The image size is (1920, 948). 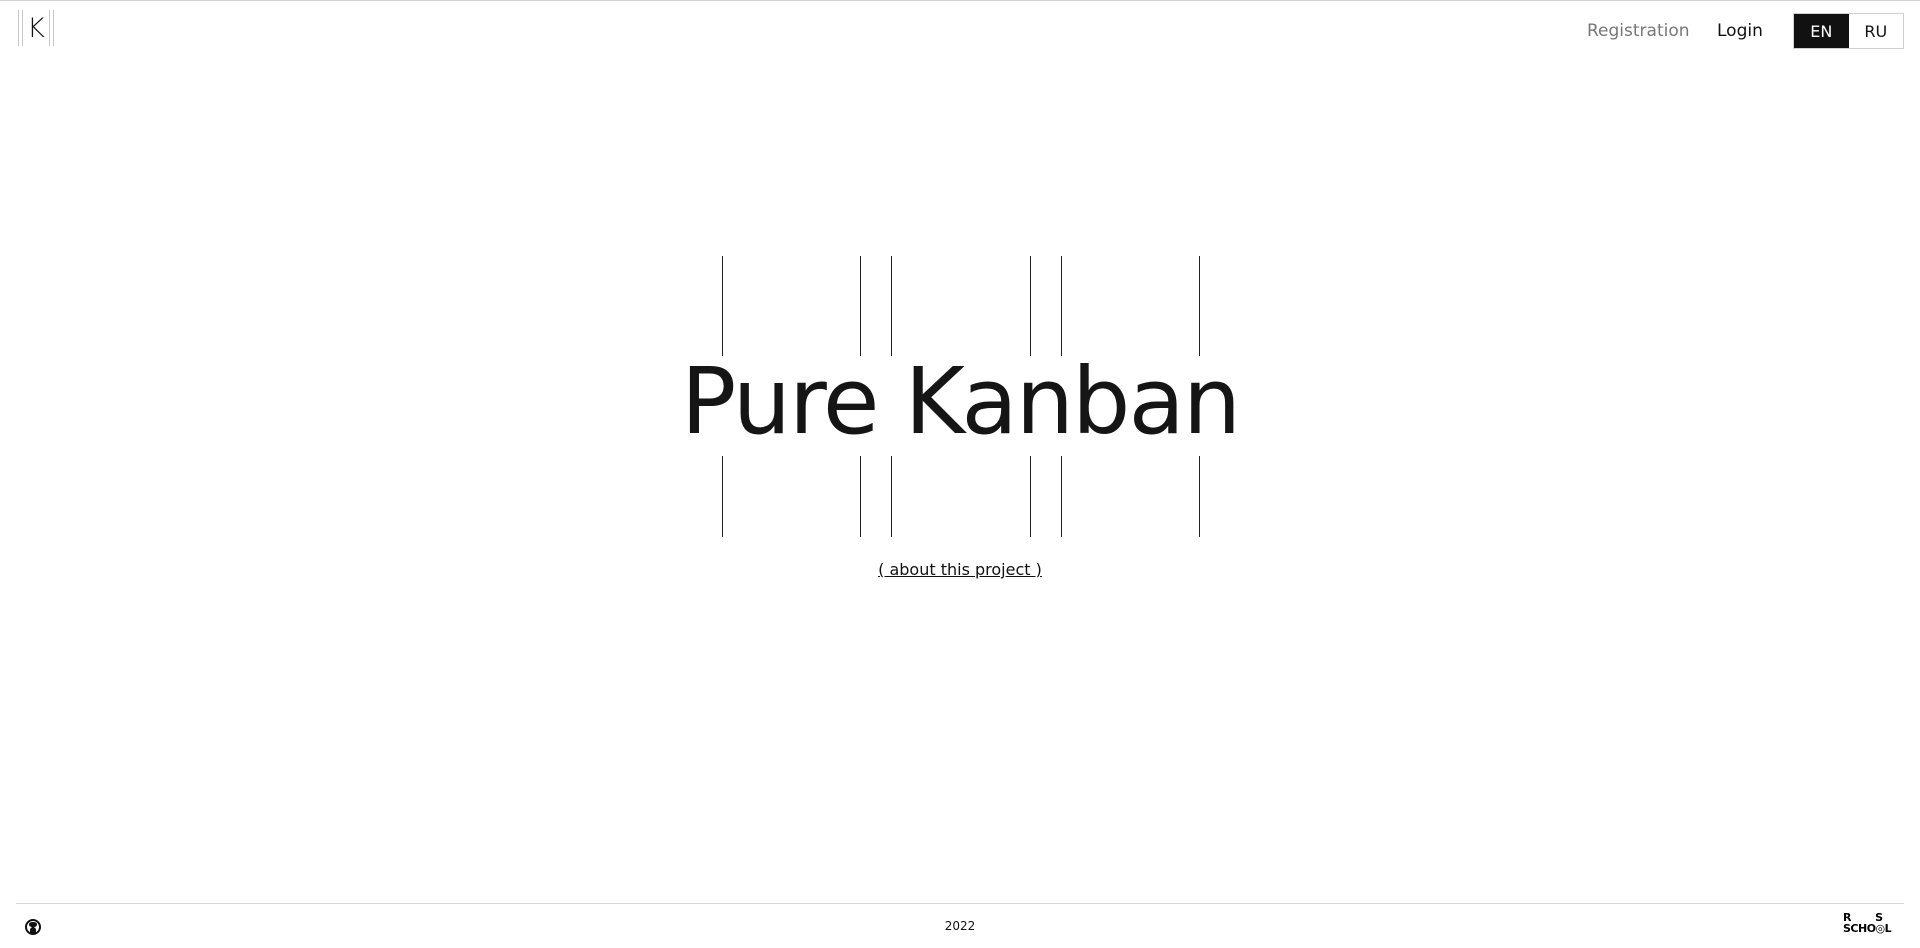 What do you see at coordinates (960, 903) in the screenshot?
I see `footer-divider` at bounding box center [960, 903].